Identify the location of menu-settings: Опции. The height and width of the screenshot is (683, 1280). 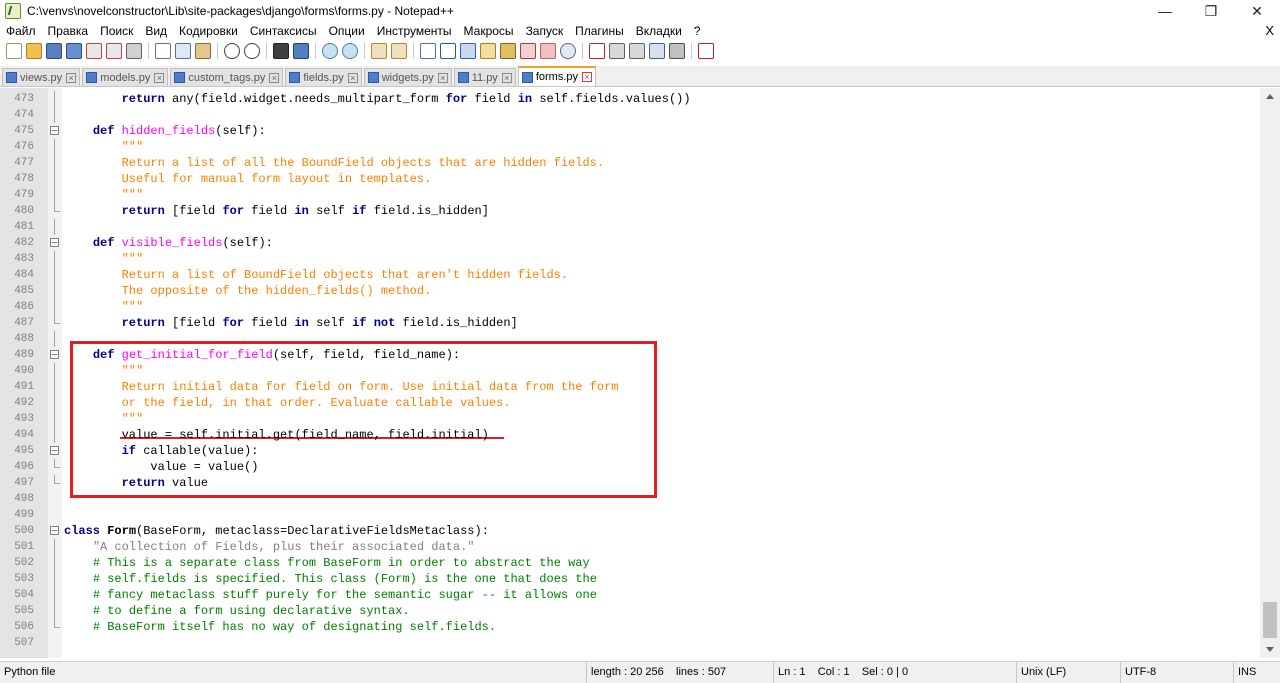
(347, 31).